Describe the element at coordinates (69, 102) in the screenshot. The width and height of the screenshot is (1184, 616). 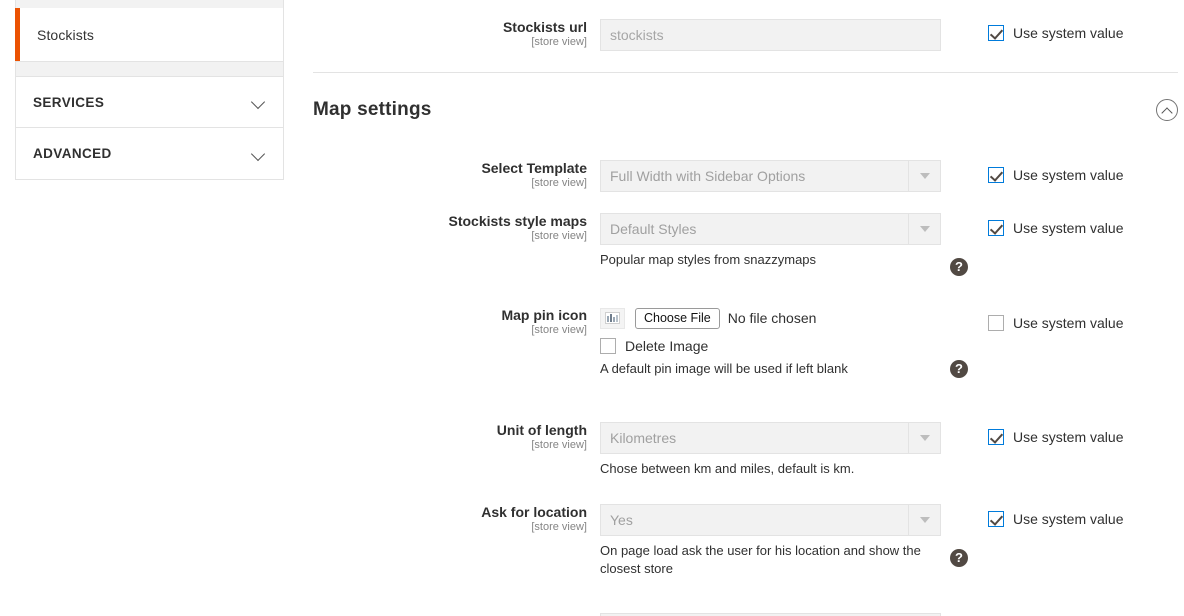
I see `sidebar-section-services-label: SERVICES` at that location.